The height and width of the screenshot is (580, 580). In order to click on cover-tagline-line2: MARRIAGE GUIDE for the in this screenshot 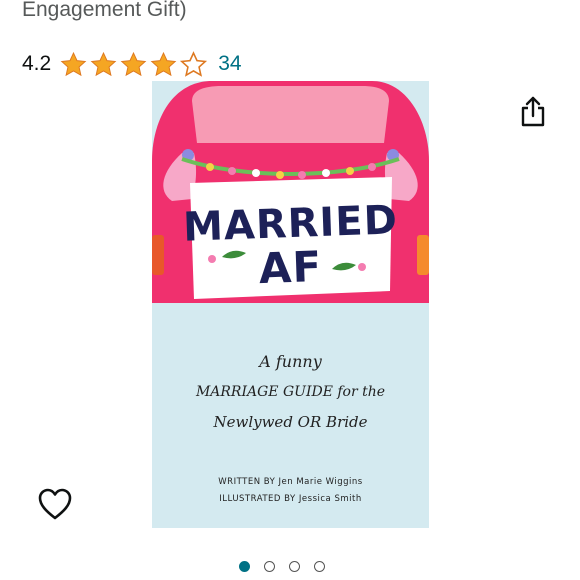, I will do `click(290, 392)`.